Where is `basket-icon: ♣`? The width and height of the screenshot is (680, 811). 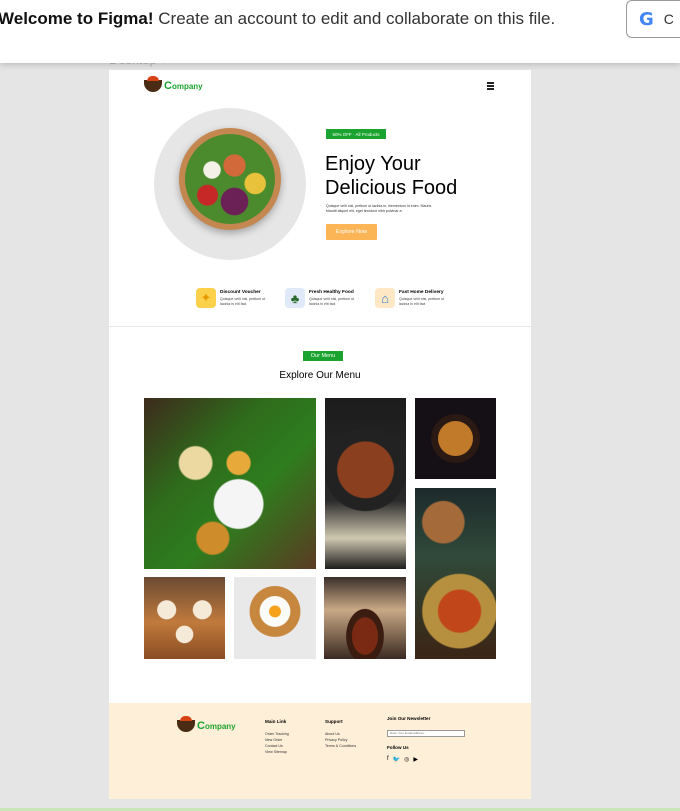 basket-icon: ♣ is located at coordinates (295, 298).